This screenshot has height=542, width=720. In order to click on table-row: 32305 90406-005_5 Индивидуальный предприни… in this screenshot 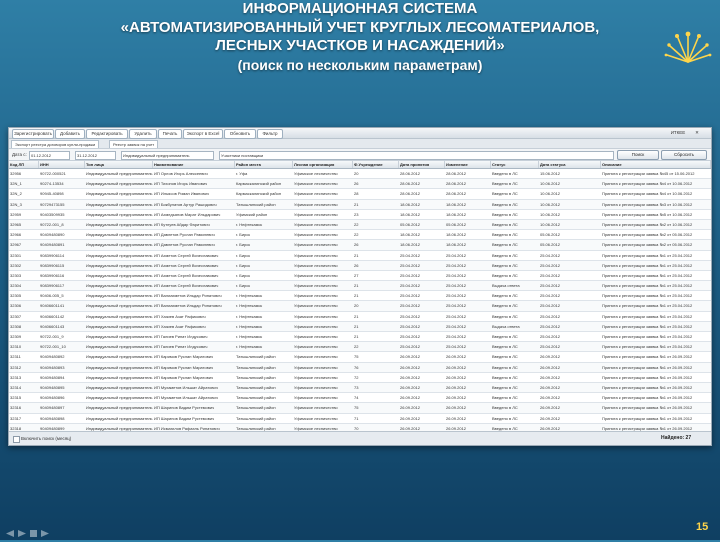, I will do `click(360, 296)`.